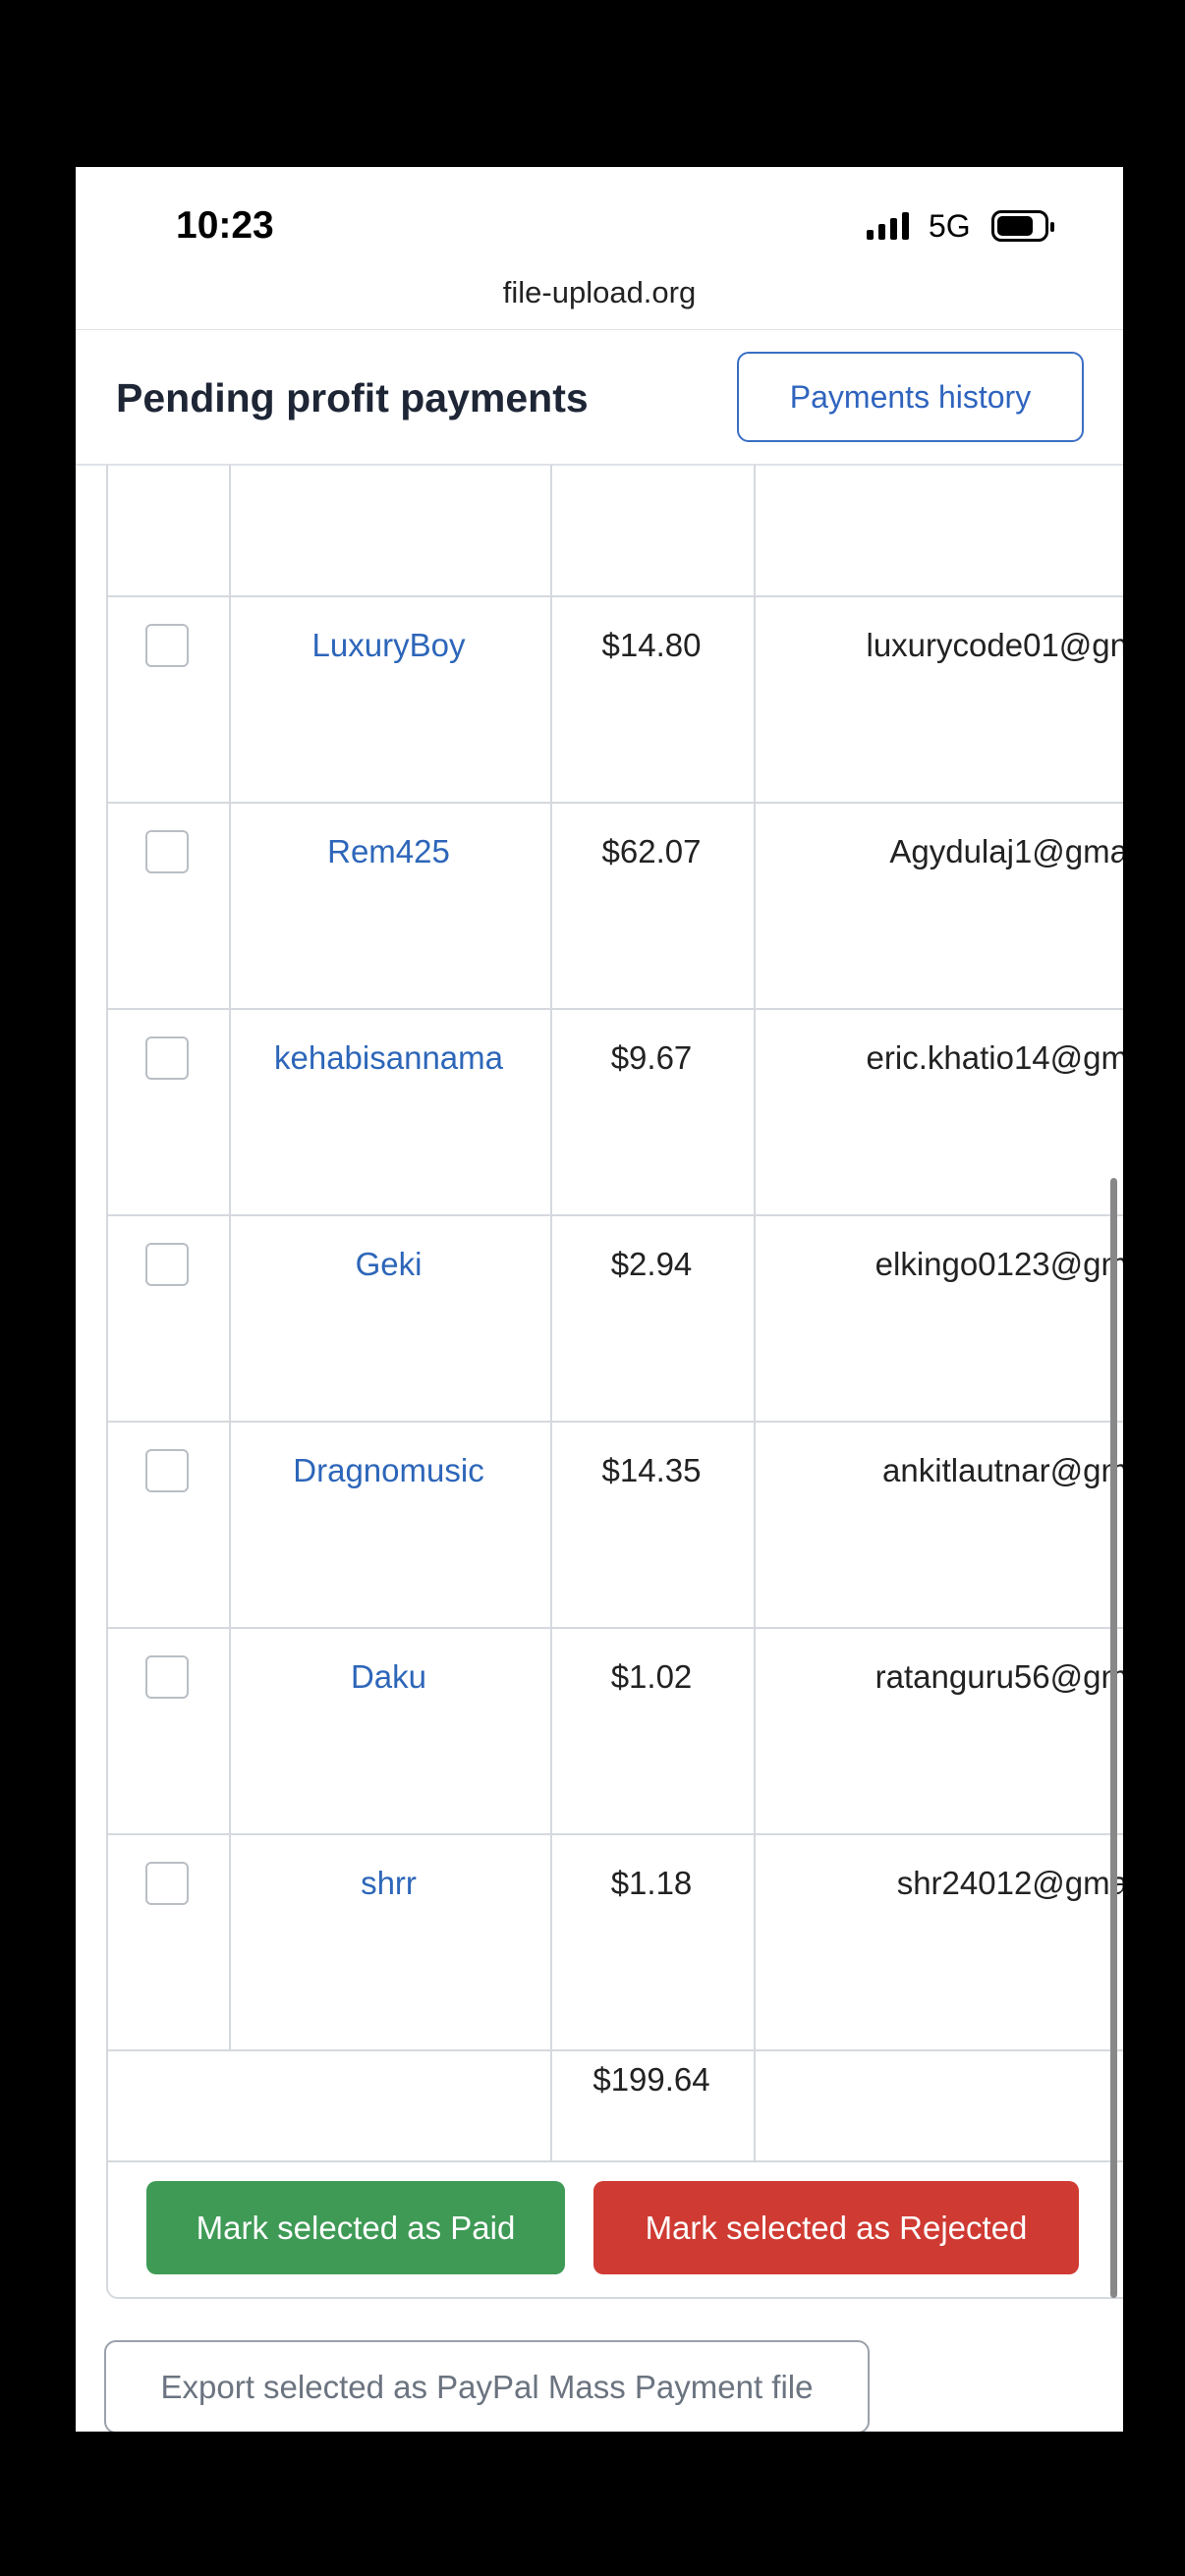 This screenshot has height=2576, width=1185. Describe the element at coordinates (388, 645) in the screenshot. I see `username-link: LuxuryBoy` at that location.